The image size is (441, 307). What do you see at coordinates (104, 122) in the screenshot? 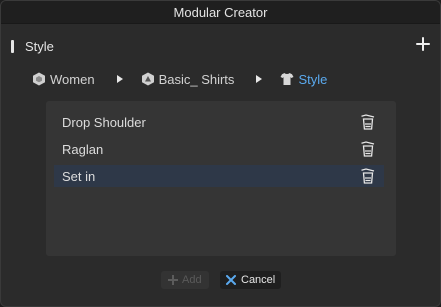
I see `list-item-label: Drop Shoulder` at bounding box center [104, 122].